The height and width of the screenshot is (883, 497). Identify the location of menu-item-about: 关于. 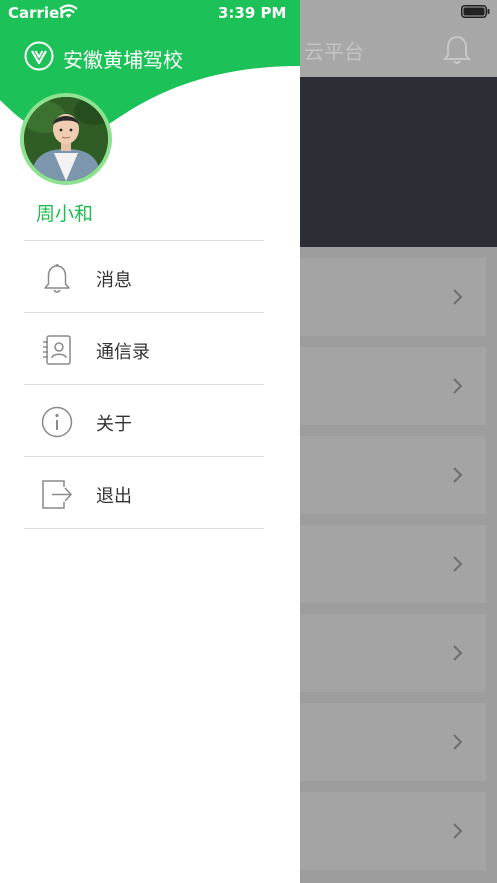
(144, 420).